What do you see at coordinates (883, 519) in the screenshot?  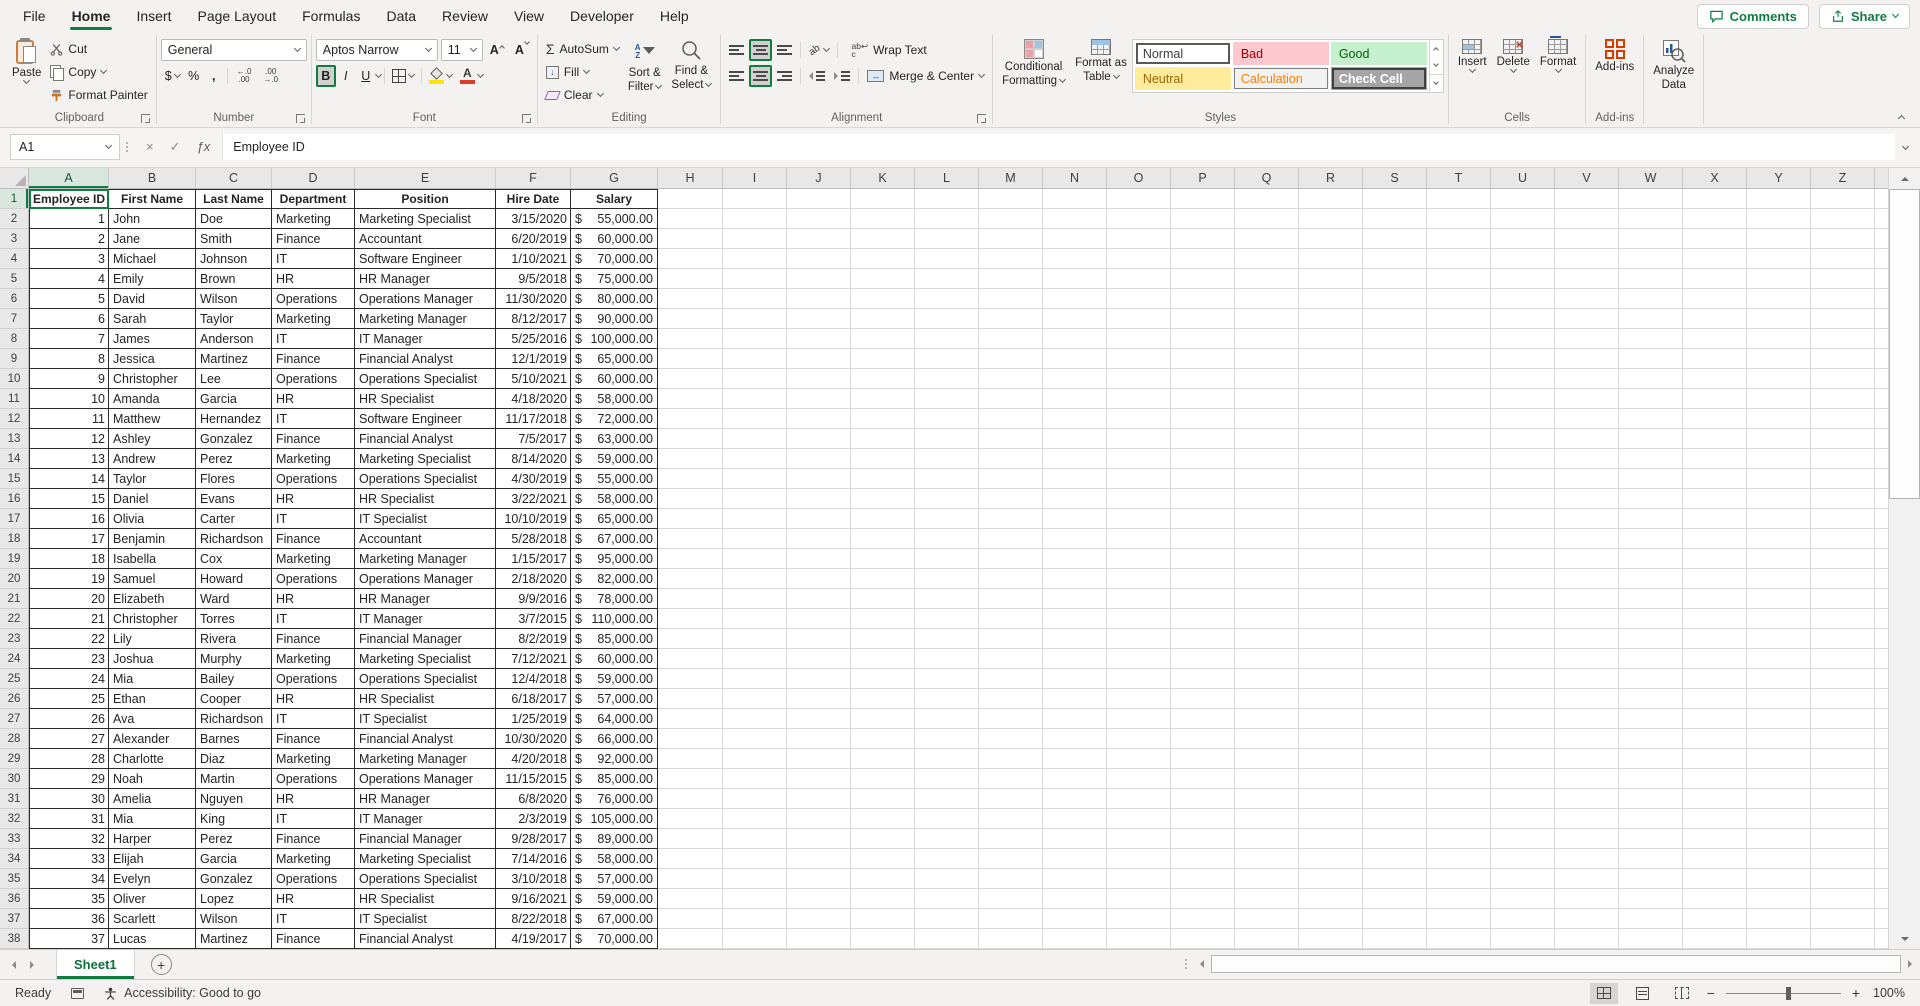 I see `cell-K17` at bounding box center [883, 519].